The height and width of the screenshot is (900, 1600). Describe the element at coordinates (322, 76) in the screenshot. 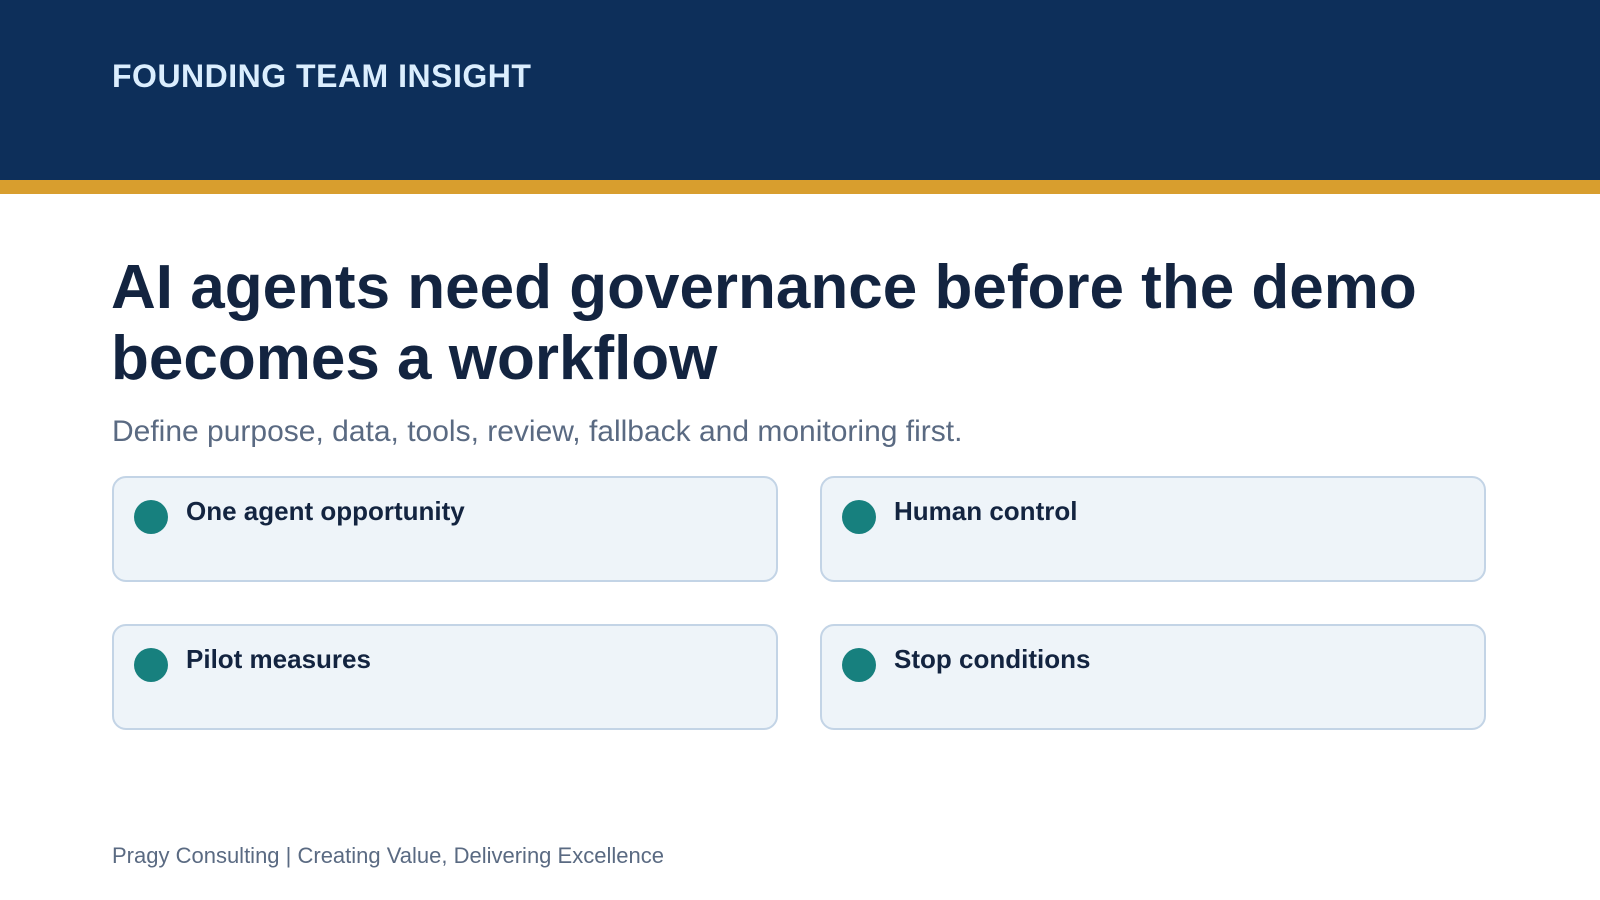

I see `section-kicker: FOUNDING TEAM INSIGHT` at that location.